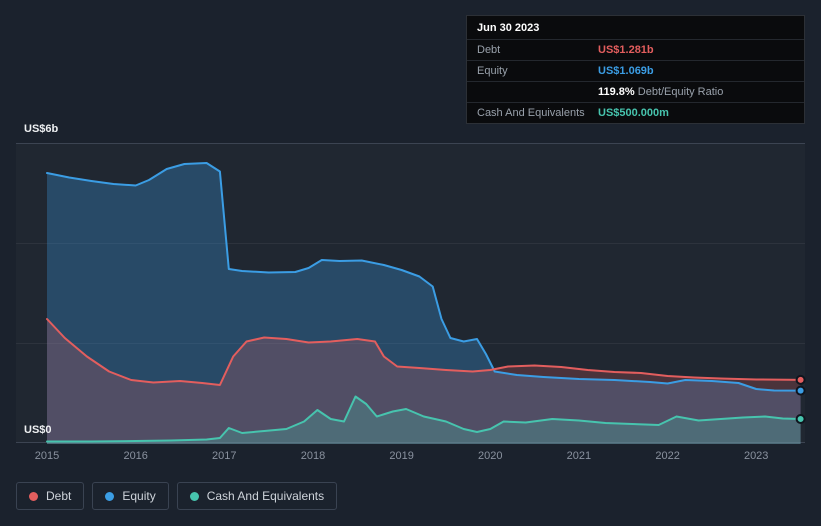  I want to click on legend-item-debt: Debt, so click(50, 496).